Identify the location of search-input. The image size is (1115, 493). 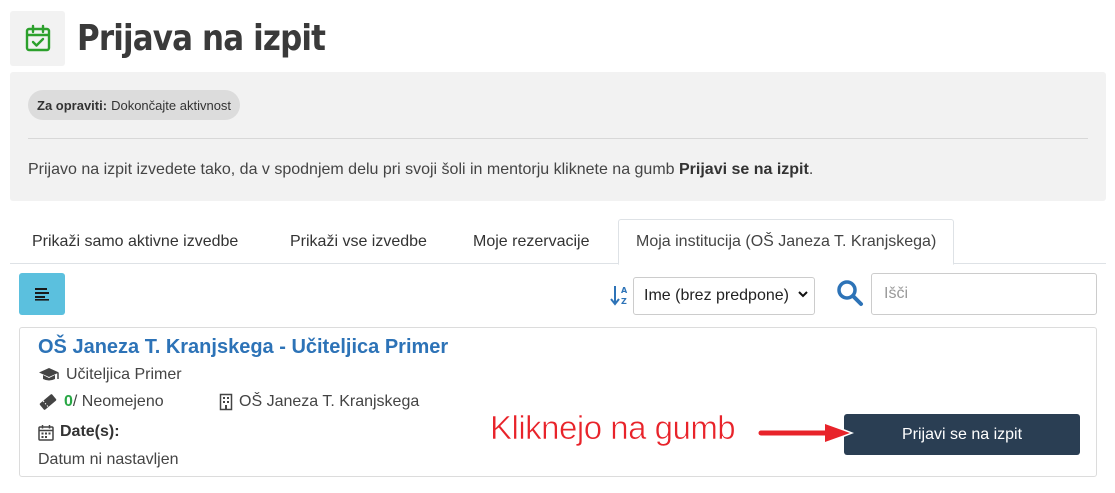
(984, 294).